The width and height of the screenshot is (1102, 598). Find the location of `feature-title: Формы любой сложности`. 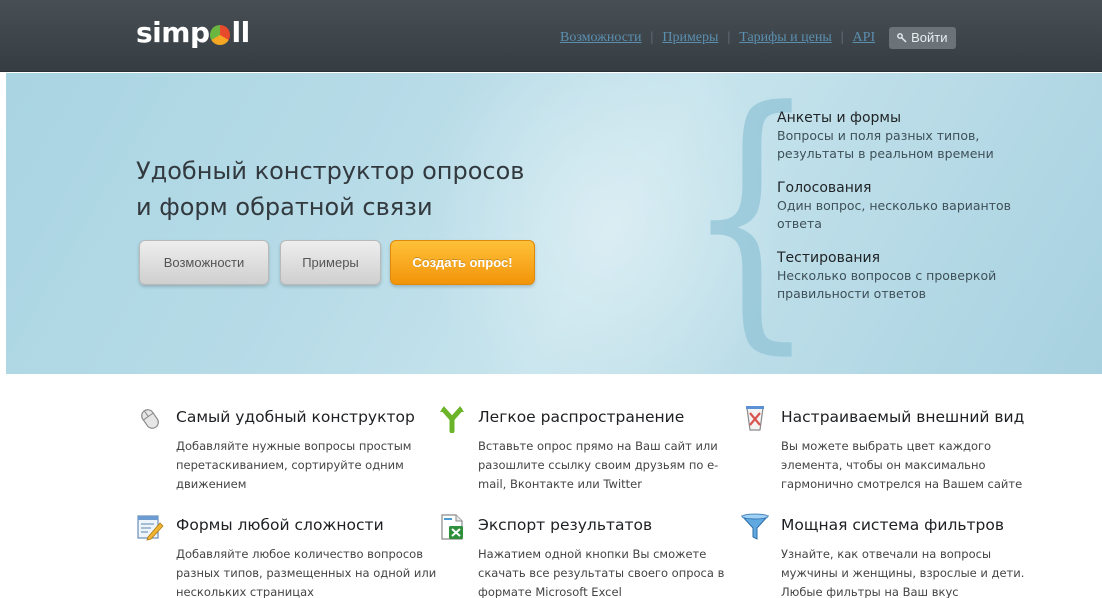

feature-title: Формы любой сложности is located at coordinates (280, 525).